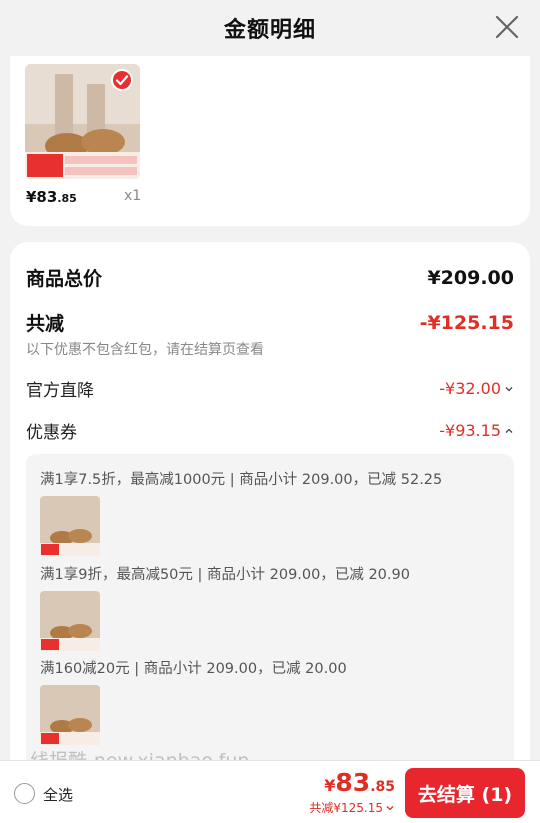 This screenshot has width=540, height=823. Describe the element at coordinates (507, 27) in the screenshot. I see `close-icon` at that location.